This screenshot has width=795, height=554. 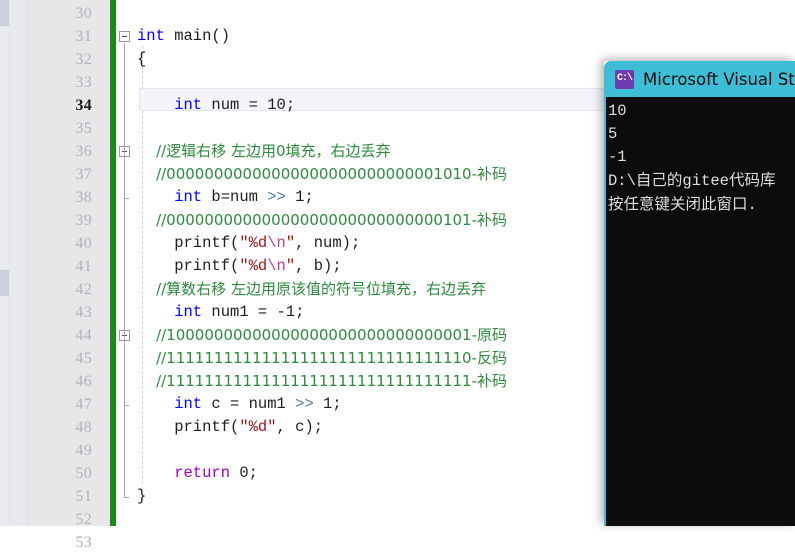 I want to click on console-titlebar: C:\ Microsoft Visual Studio, so click(x=699, y=79).